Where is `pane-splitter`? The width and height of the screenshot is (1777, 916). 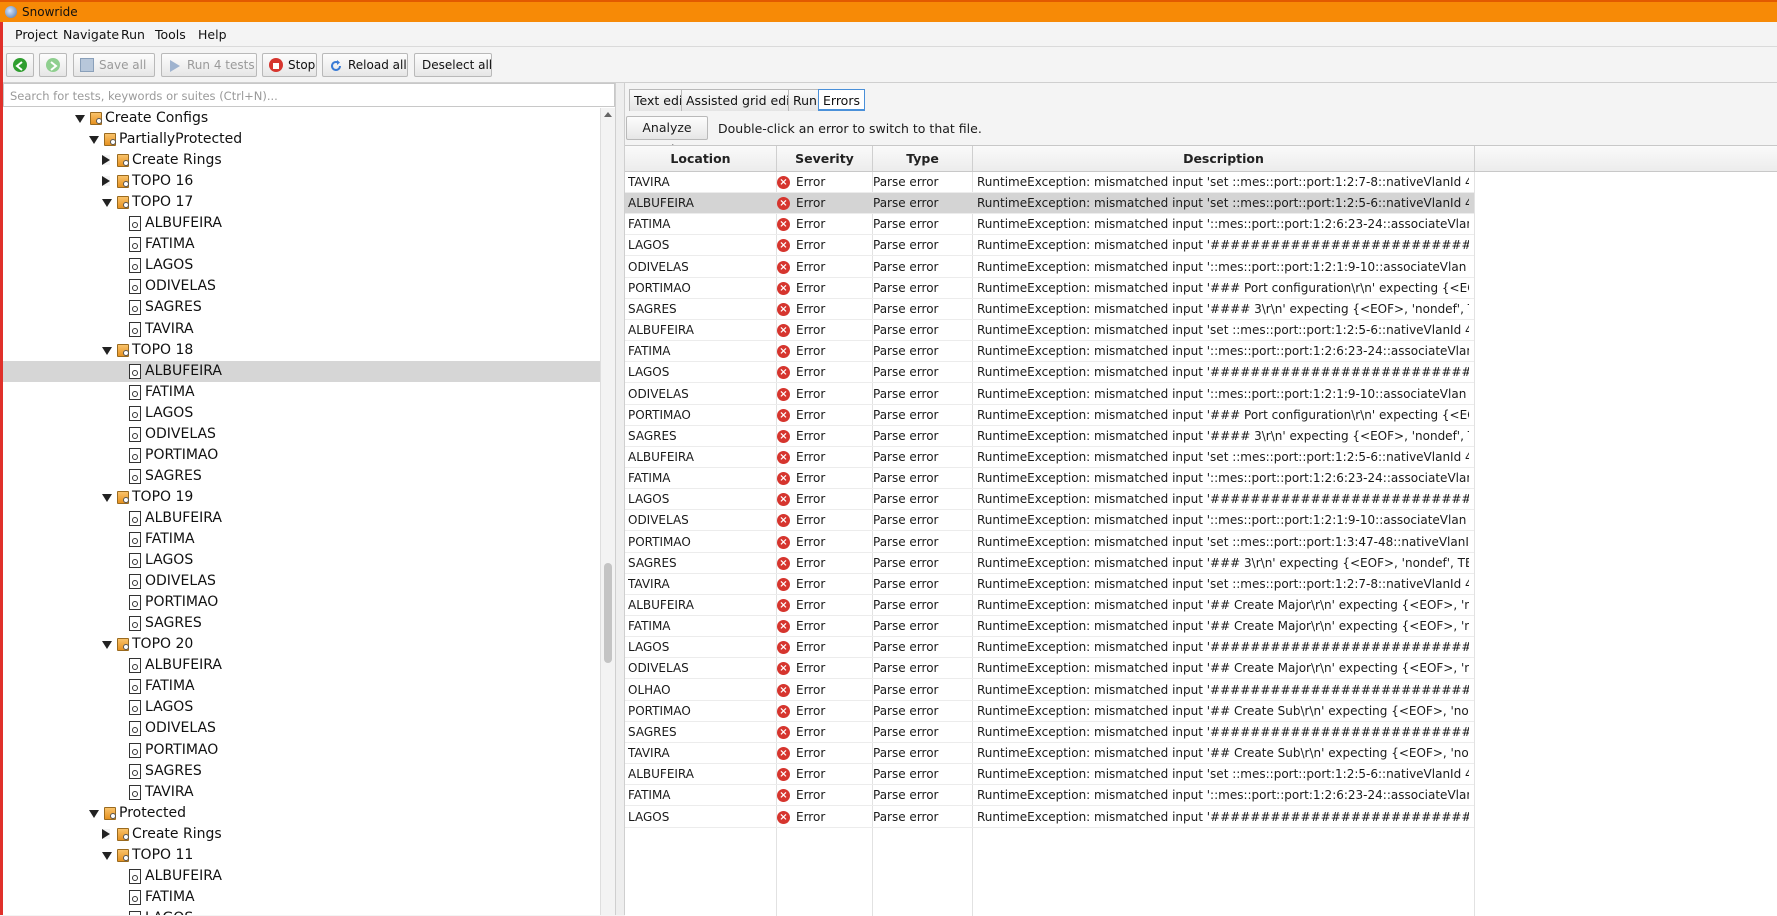
pane-splitter is located at coordinates (620, 499).